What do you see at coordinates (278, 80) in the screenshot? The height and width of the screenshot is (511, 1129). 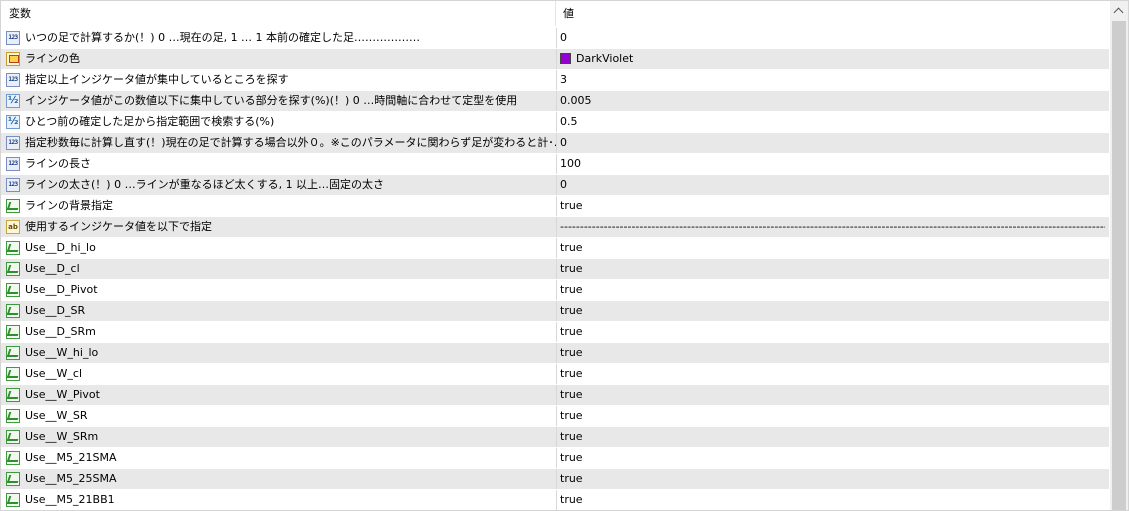 I see `parameter-name-cell: 指定以上インジケータ値が集中しているところを探す` at bounding box center [278, 80].